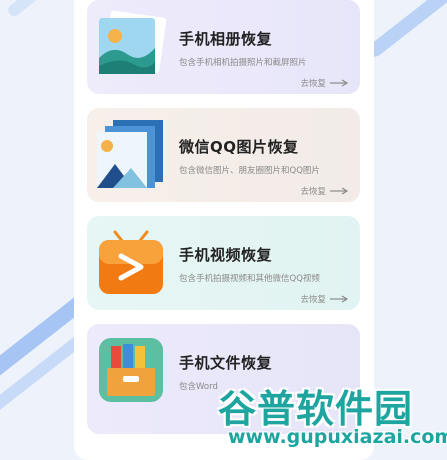  What do you see at coordinates (243, 63) in the screenshot?
I see `card-description: 包含手机相机拍摄照片和截屏照片` at bounding box center [243, 63].